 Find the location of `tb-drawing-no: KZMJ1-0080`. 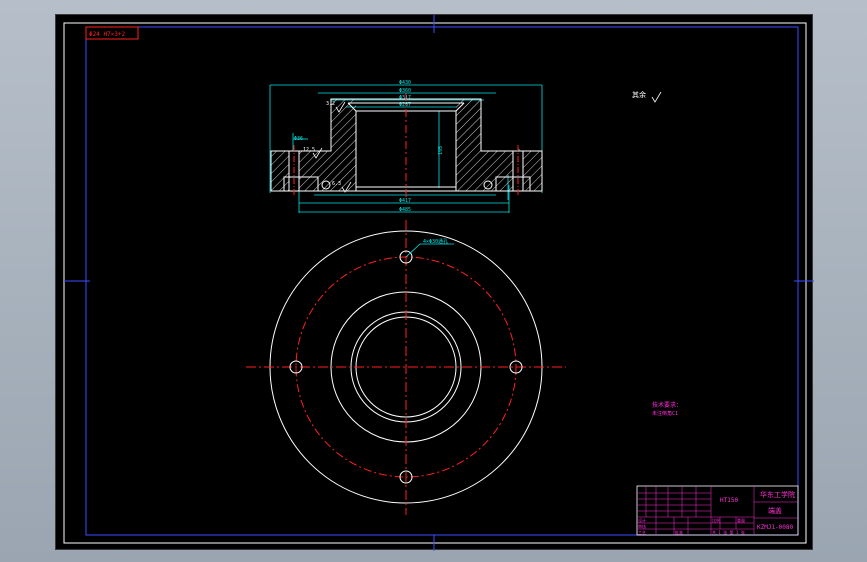

tb-drawing-no: KZMJ1-0080 is located at coordinates (775, 527).